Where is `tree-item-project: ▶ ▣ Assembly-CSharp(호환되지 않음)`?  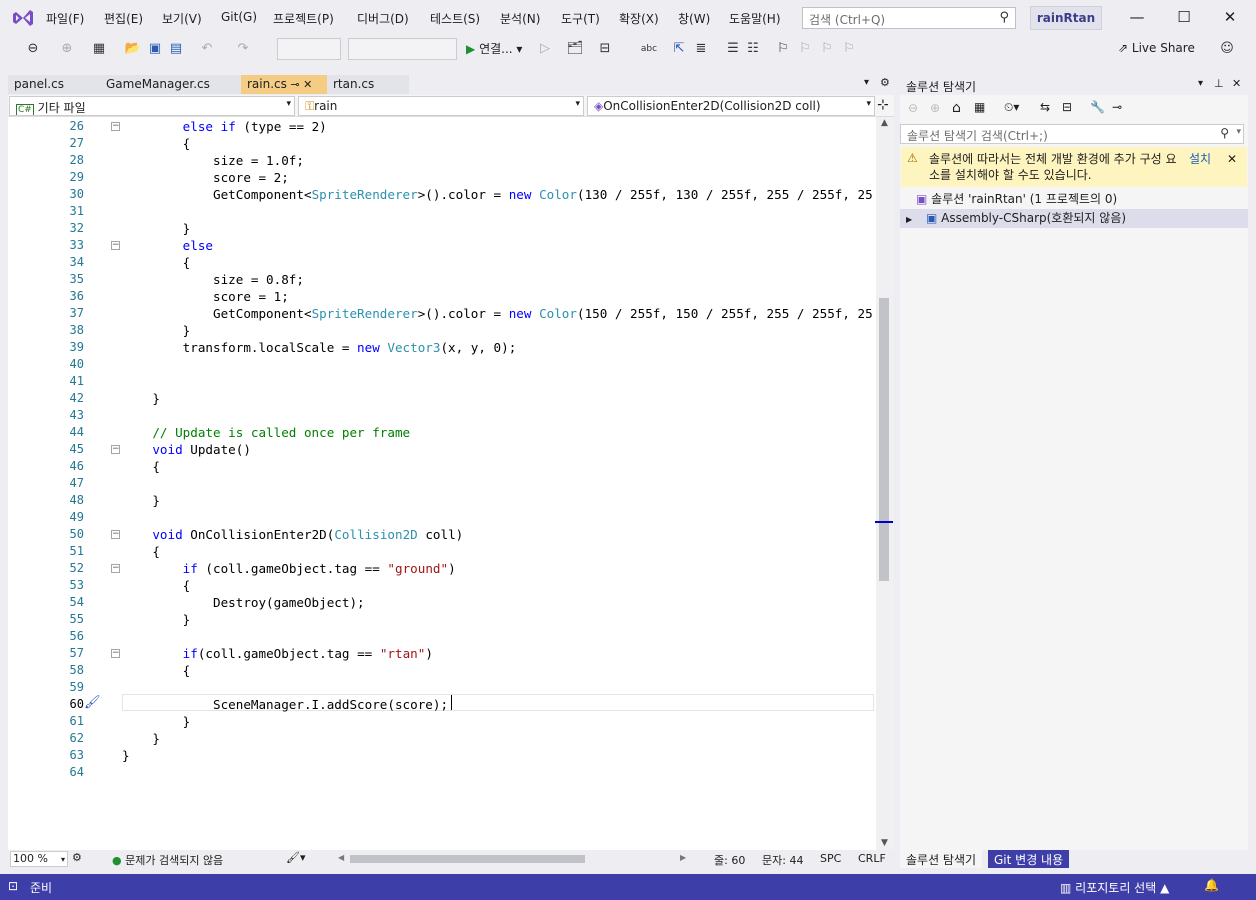 tree-item-project: ▶ ▣ Assembly-CSharp(호환되지 않음) is located at coordinates (1074, 218).